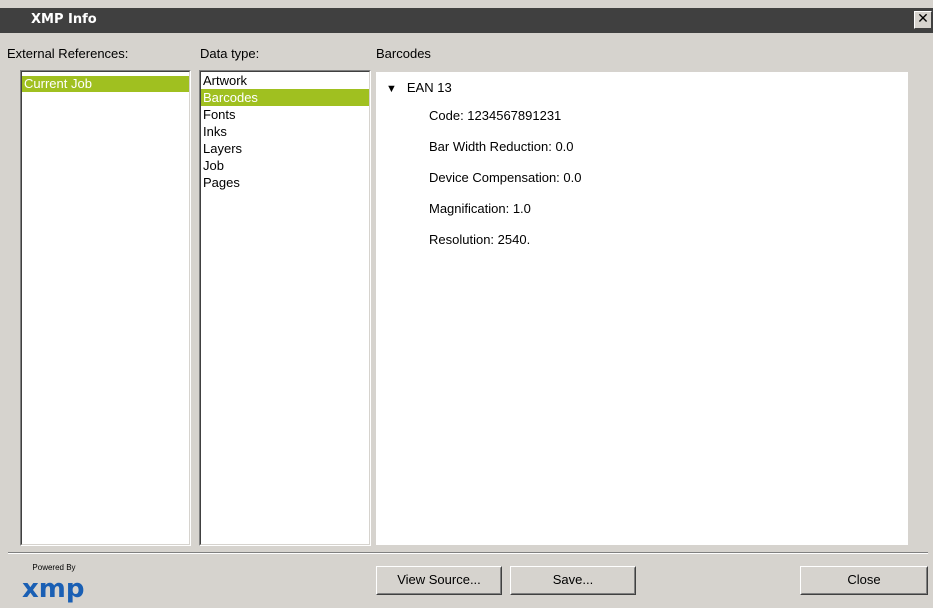  What do you see at coordinates (285, 97) in the screenshot?
I see `data-type-item: Barcodes` at bounding box center [285, 97].